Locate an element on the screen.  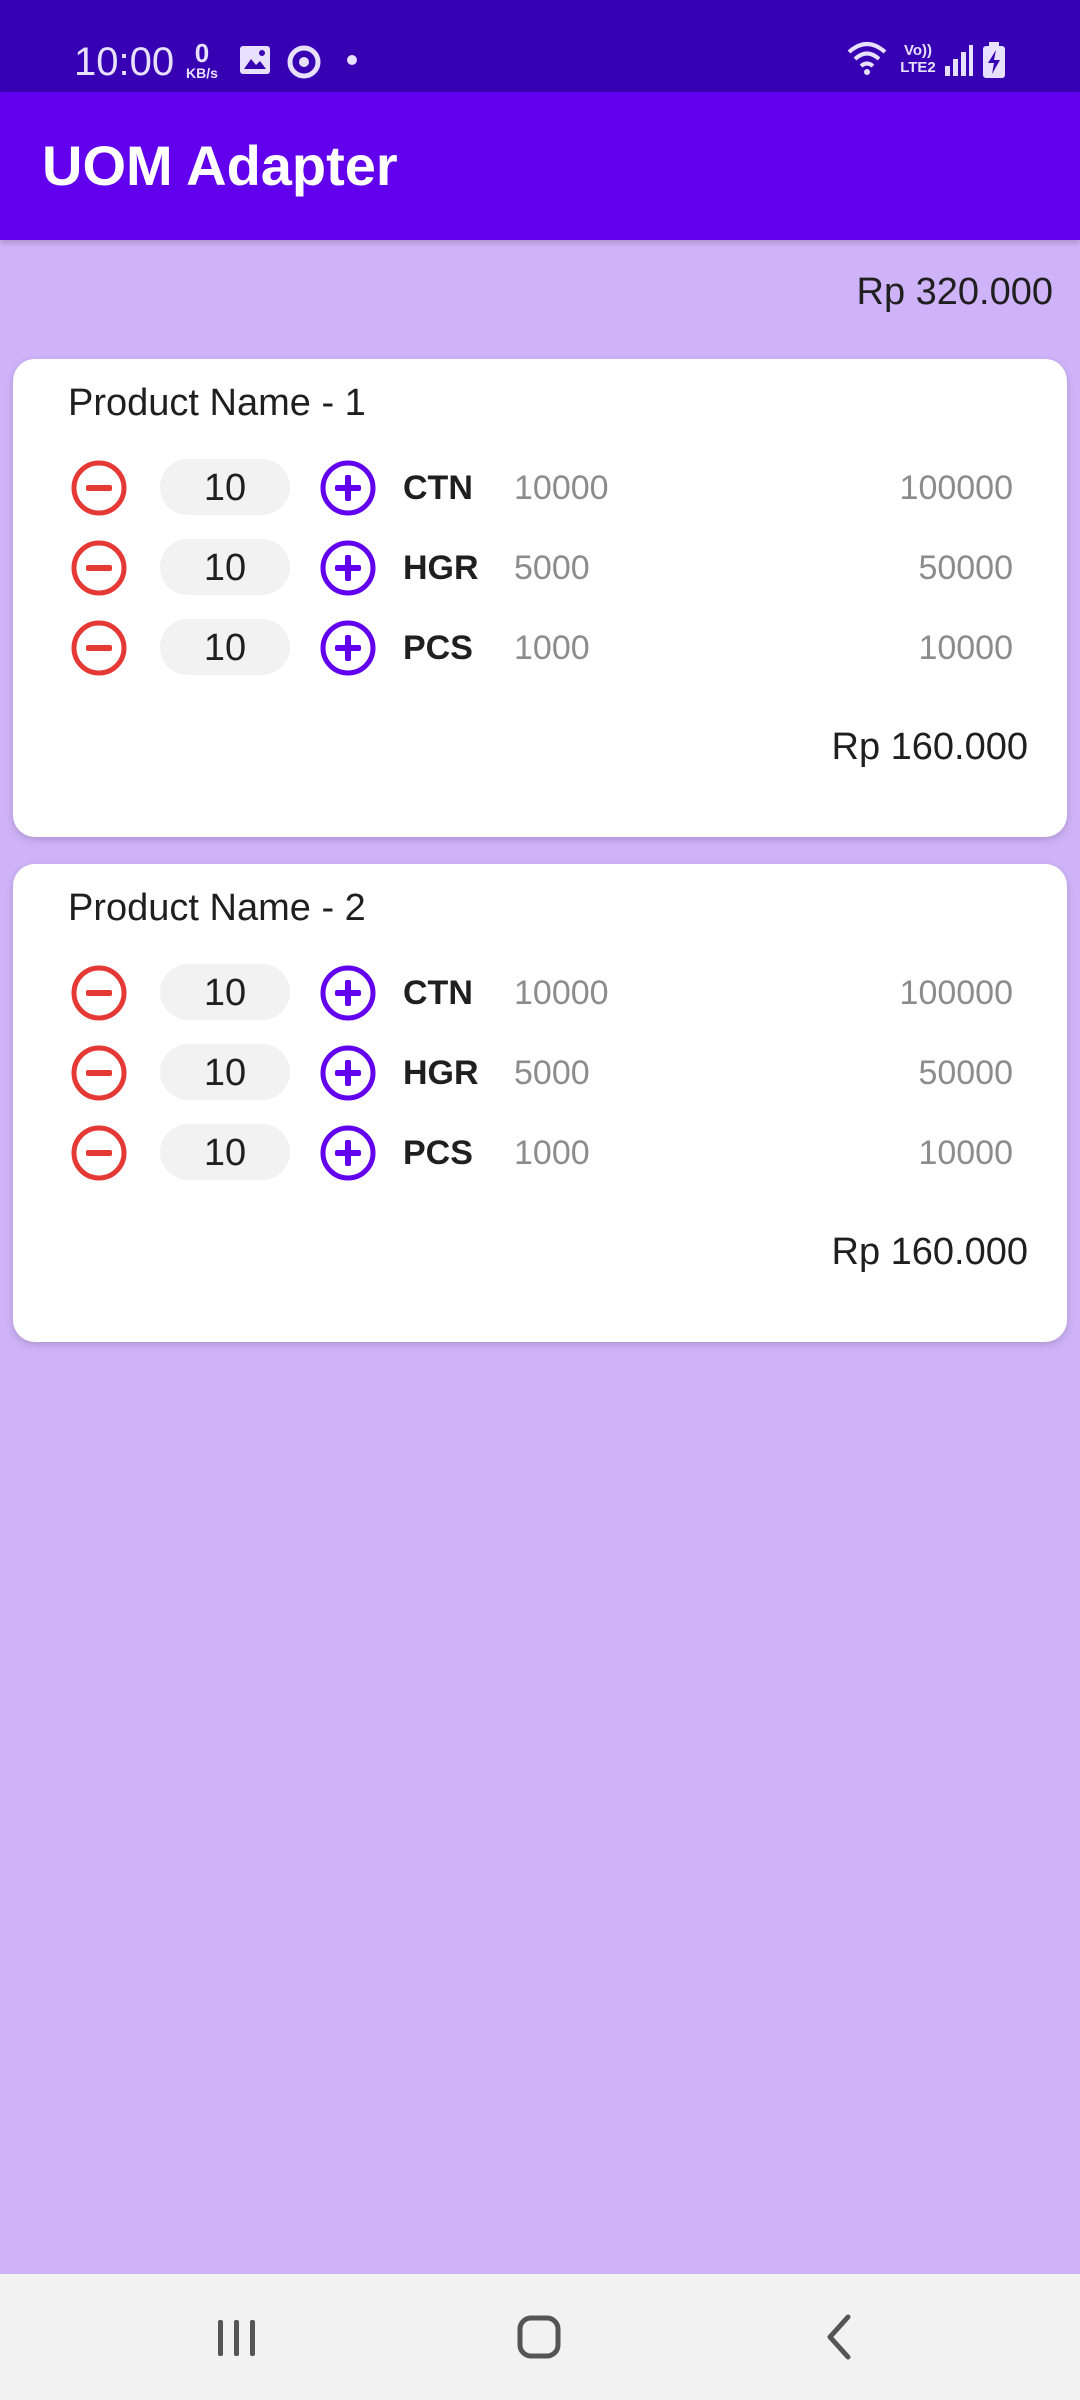
network-speed-unit: KB/s is located at coordinates (202, 73).